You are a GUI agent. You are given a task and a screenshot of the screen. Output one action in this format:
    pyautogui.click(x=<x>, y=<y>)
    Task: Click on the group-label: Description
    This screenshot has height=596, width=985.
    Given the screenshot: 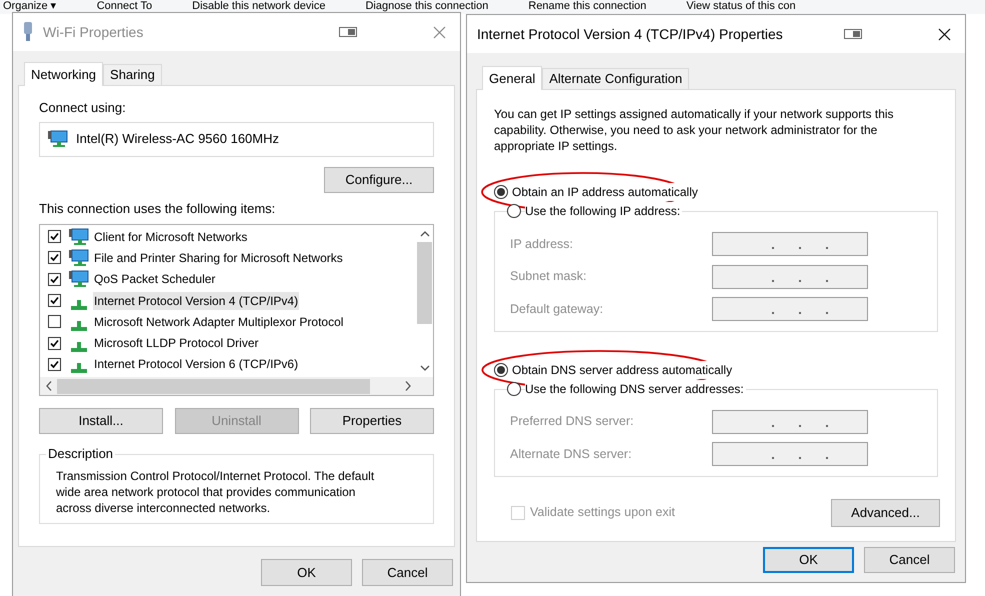 What is the action you would take?
    pyautogui.click(x=81, y=454)
    